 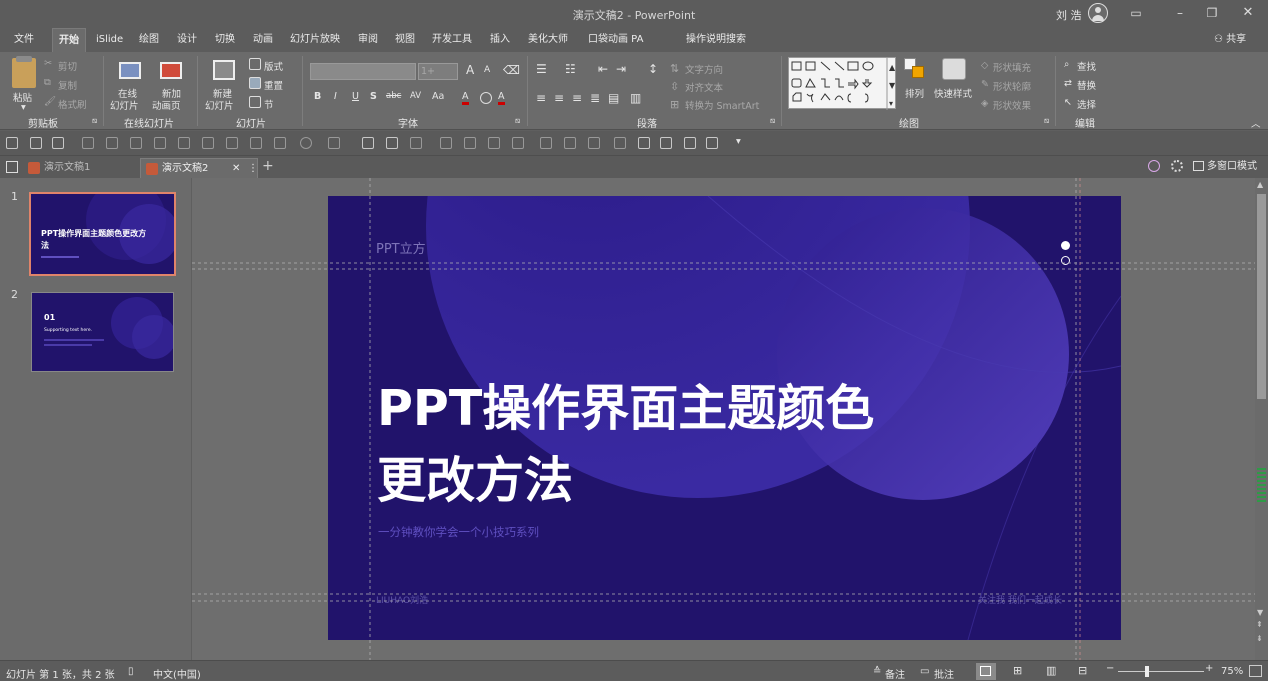 I want to click on accessibility-icon: ▯, so click(x=131, y=671).